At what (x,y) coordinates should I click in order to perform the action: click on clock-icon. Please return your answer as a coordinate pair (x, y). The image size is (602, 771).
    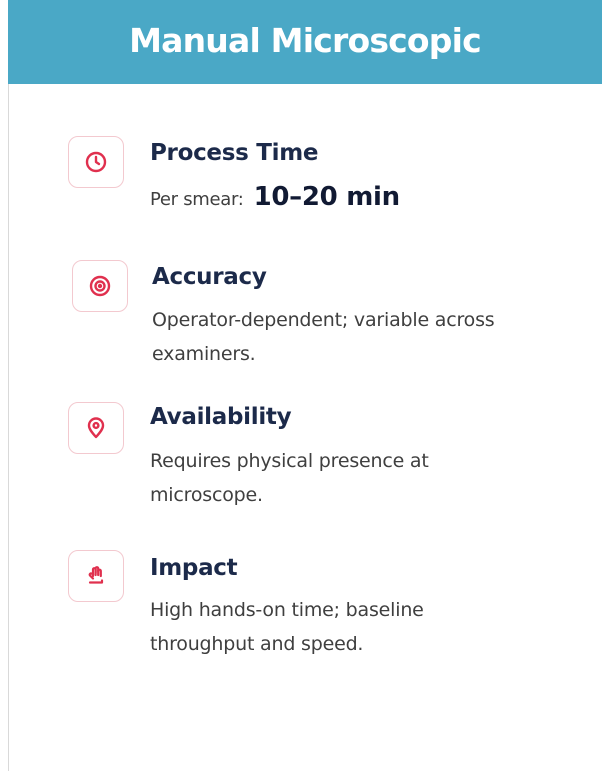
    Looking at the image, I should click on (96, 162).